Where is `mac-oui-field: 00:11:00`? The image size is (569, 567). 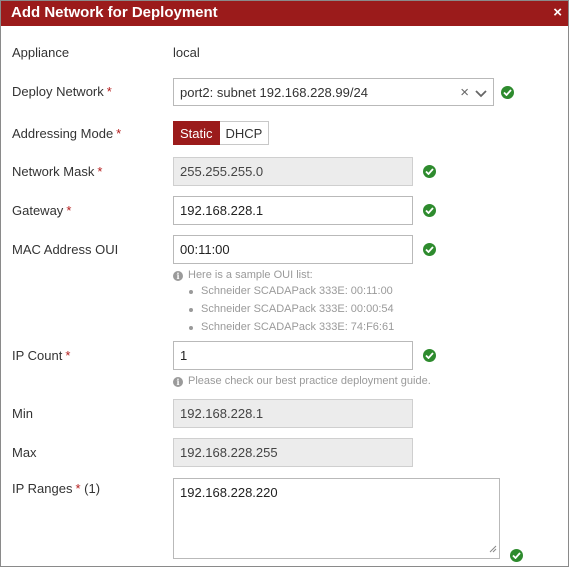
mac-oui-field: 00:11:00 is located at coordinates (293, 249).